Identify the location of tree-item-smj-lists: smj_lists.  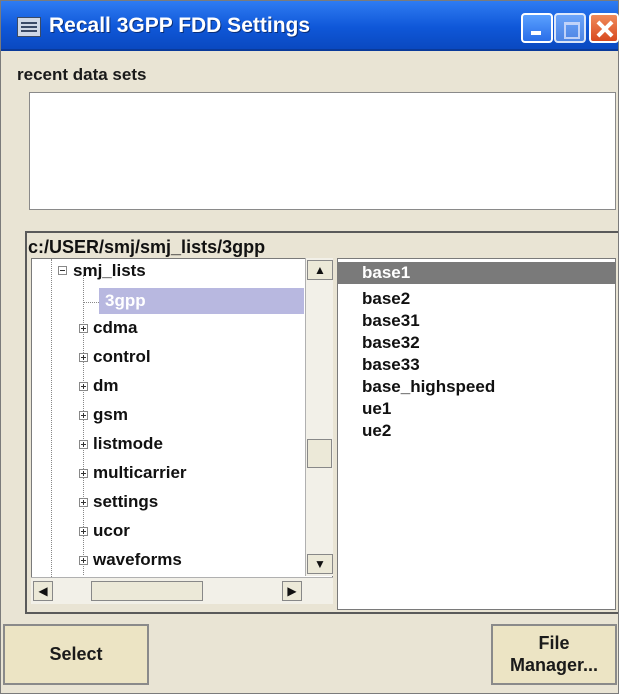
(109, 271).